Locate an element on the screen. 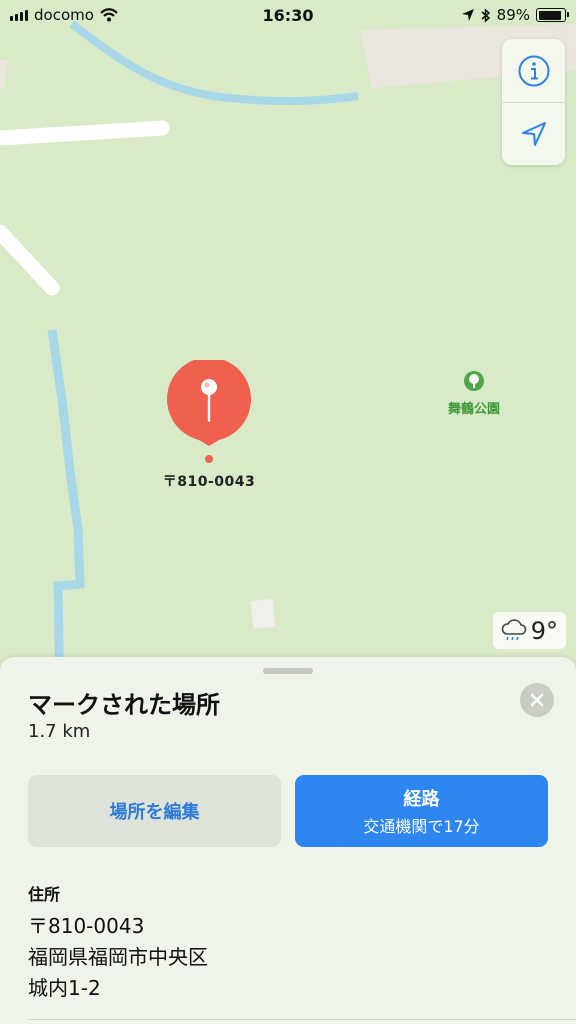 The image size is (576, 1024). pin-label: 〒810-0043 is located at coordinates (209, 482).